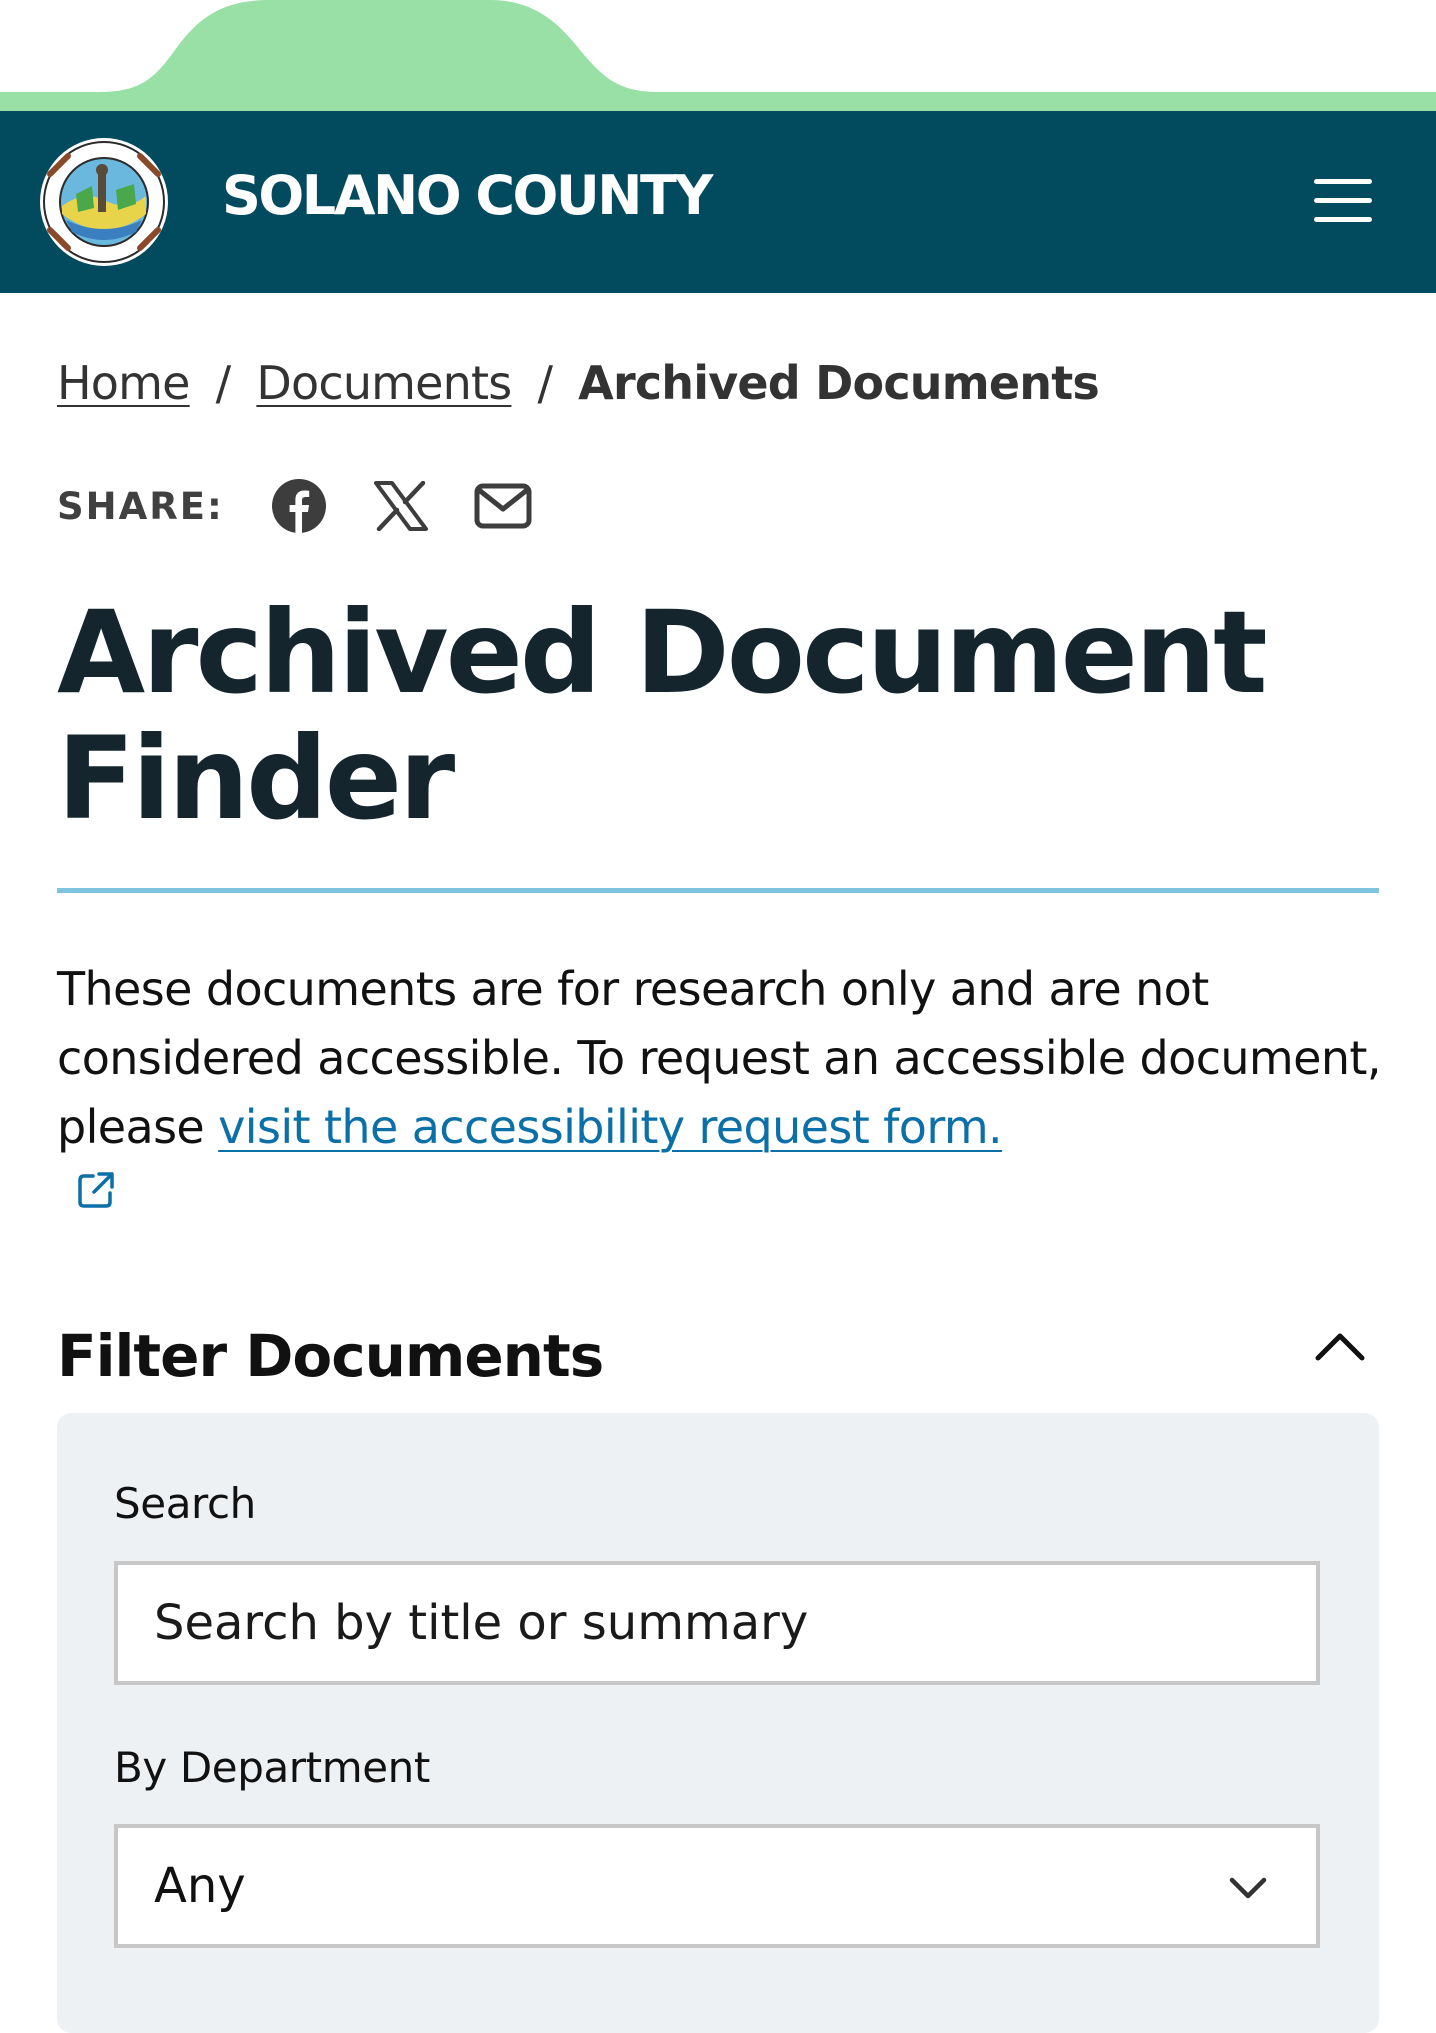  Describe the element at coordinates (401, 506) in the screenshot. I see `x-icon` at that location.